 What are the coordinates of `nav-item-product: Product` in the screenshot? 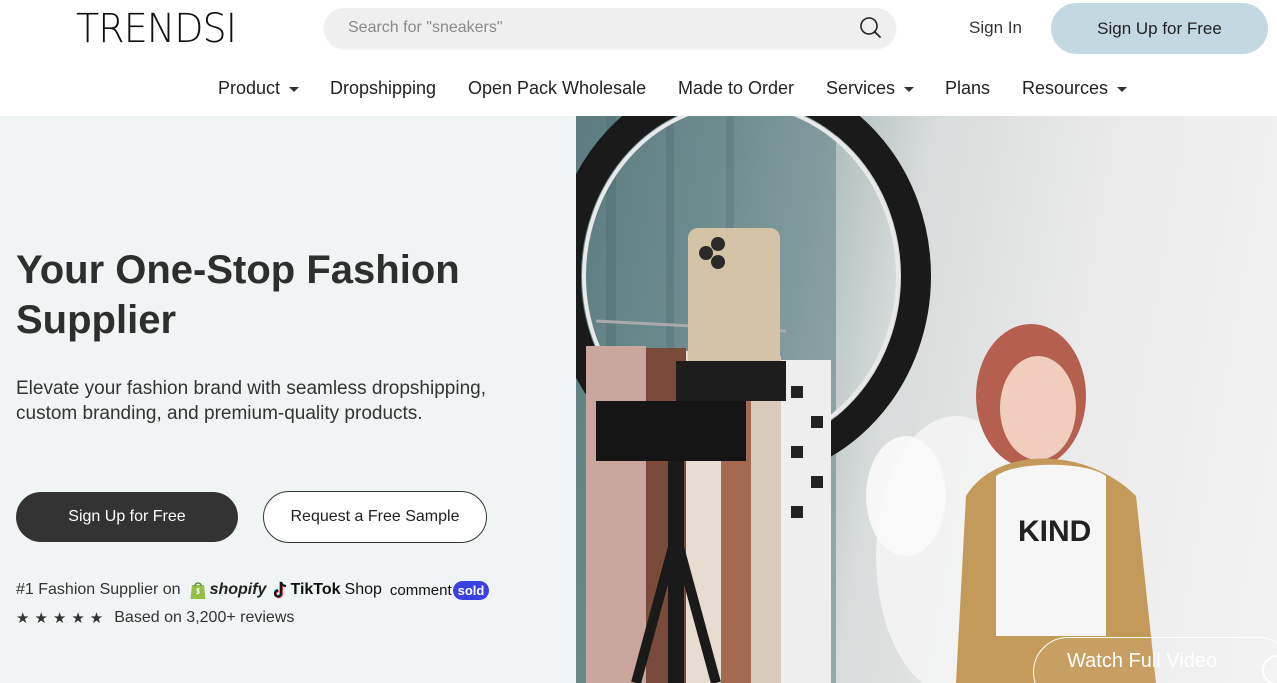 It's located at (259, 88).